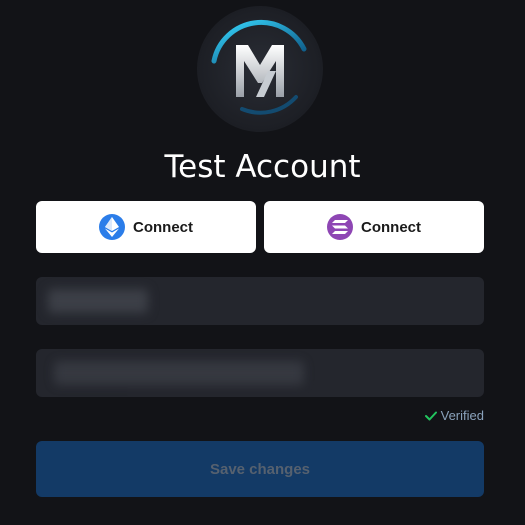 The height and width of the screenshot is (525, 525). I want to click on verified-label: Verified, so click(462, 415).